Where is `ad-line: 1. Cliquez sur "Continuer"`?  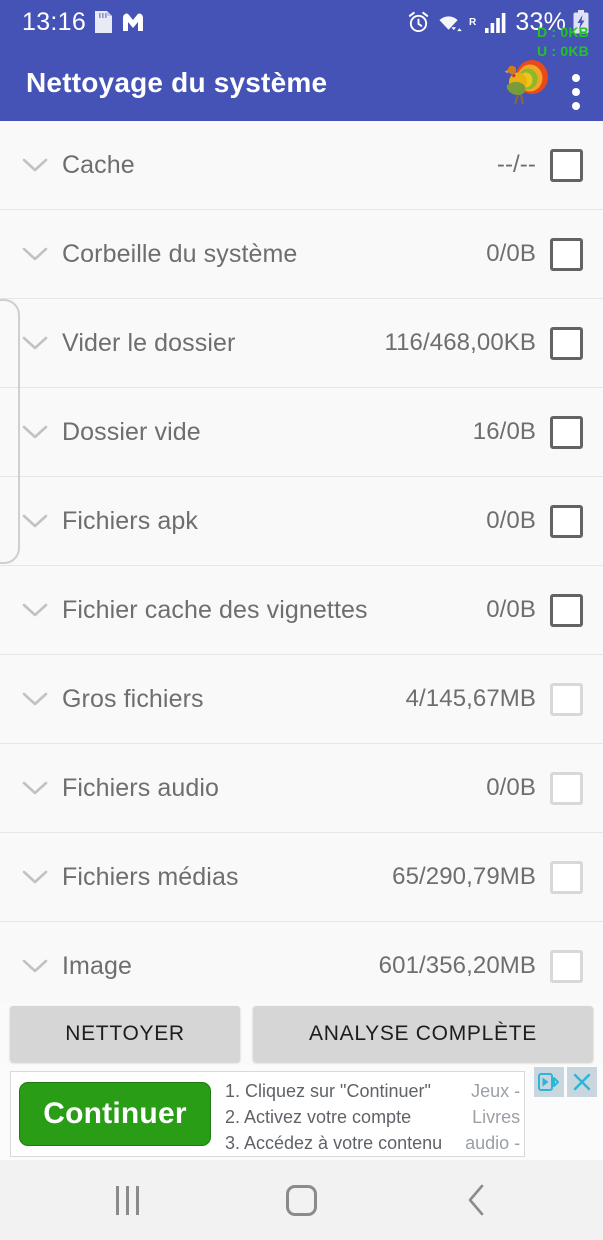
ad-line: 1. Cliquez sur "Continuer" is located at coordinates (328, 1091).